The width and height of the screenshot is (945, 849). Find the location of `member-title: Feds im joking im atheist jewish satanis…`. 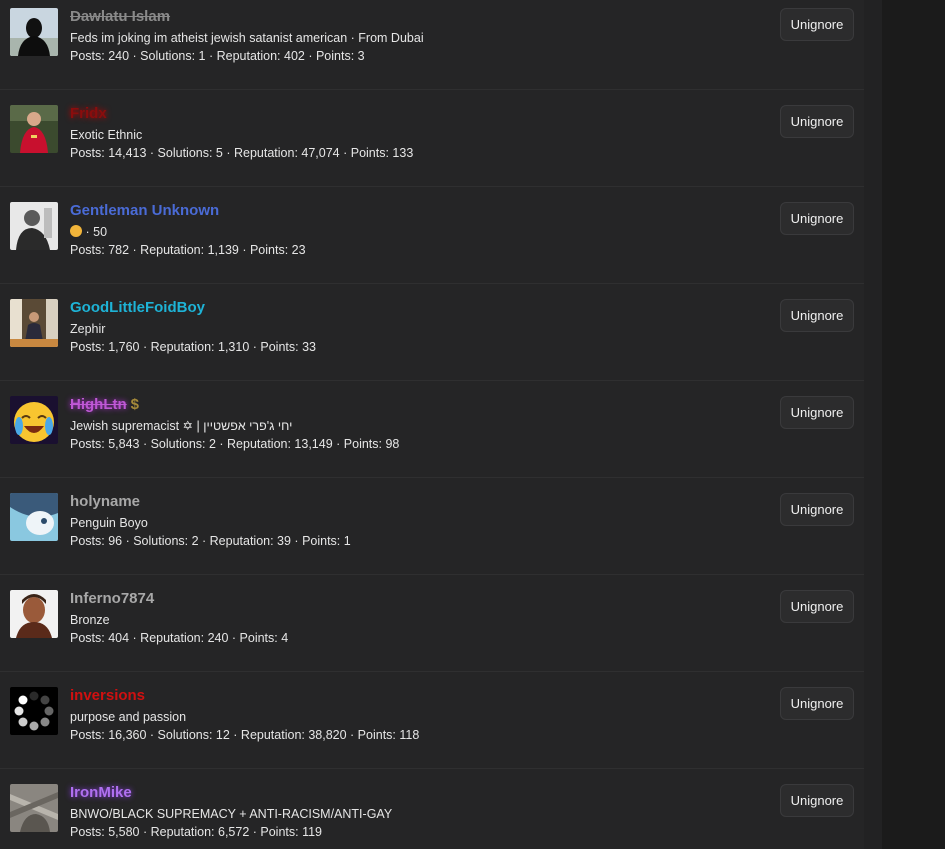

member-title: Feds im joking im atheist jewish satanis… is located at coordinates (247, 38).